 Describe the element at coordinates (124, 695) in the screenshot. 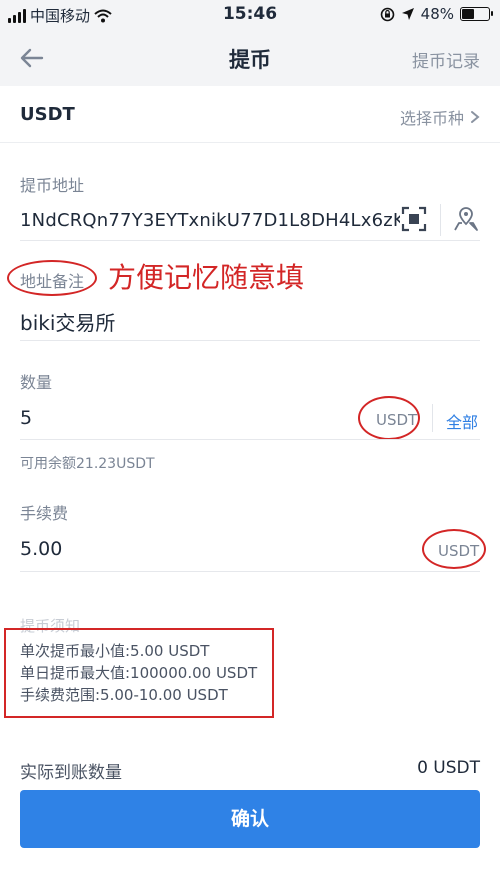

I see `notice-fee-range: 手续费范围:5.00-10.00 USDT` at that location.